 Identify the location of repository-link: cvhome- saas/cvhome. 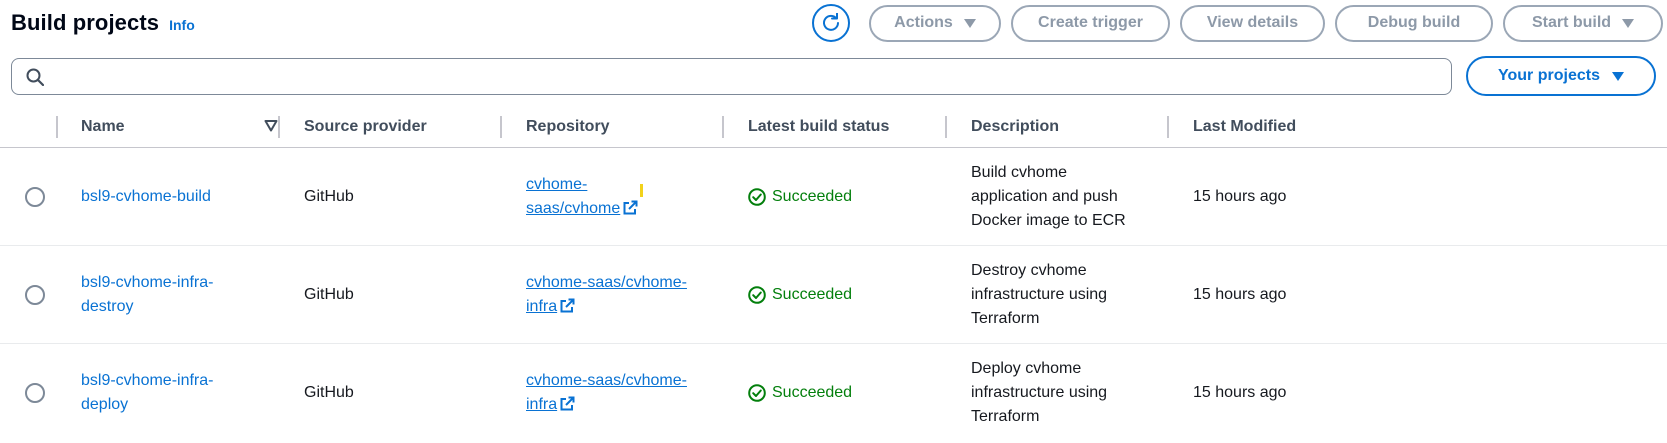
(621, 197).